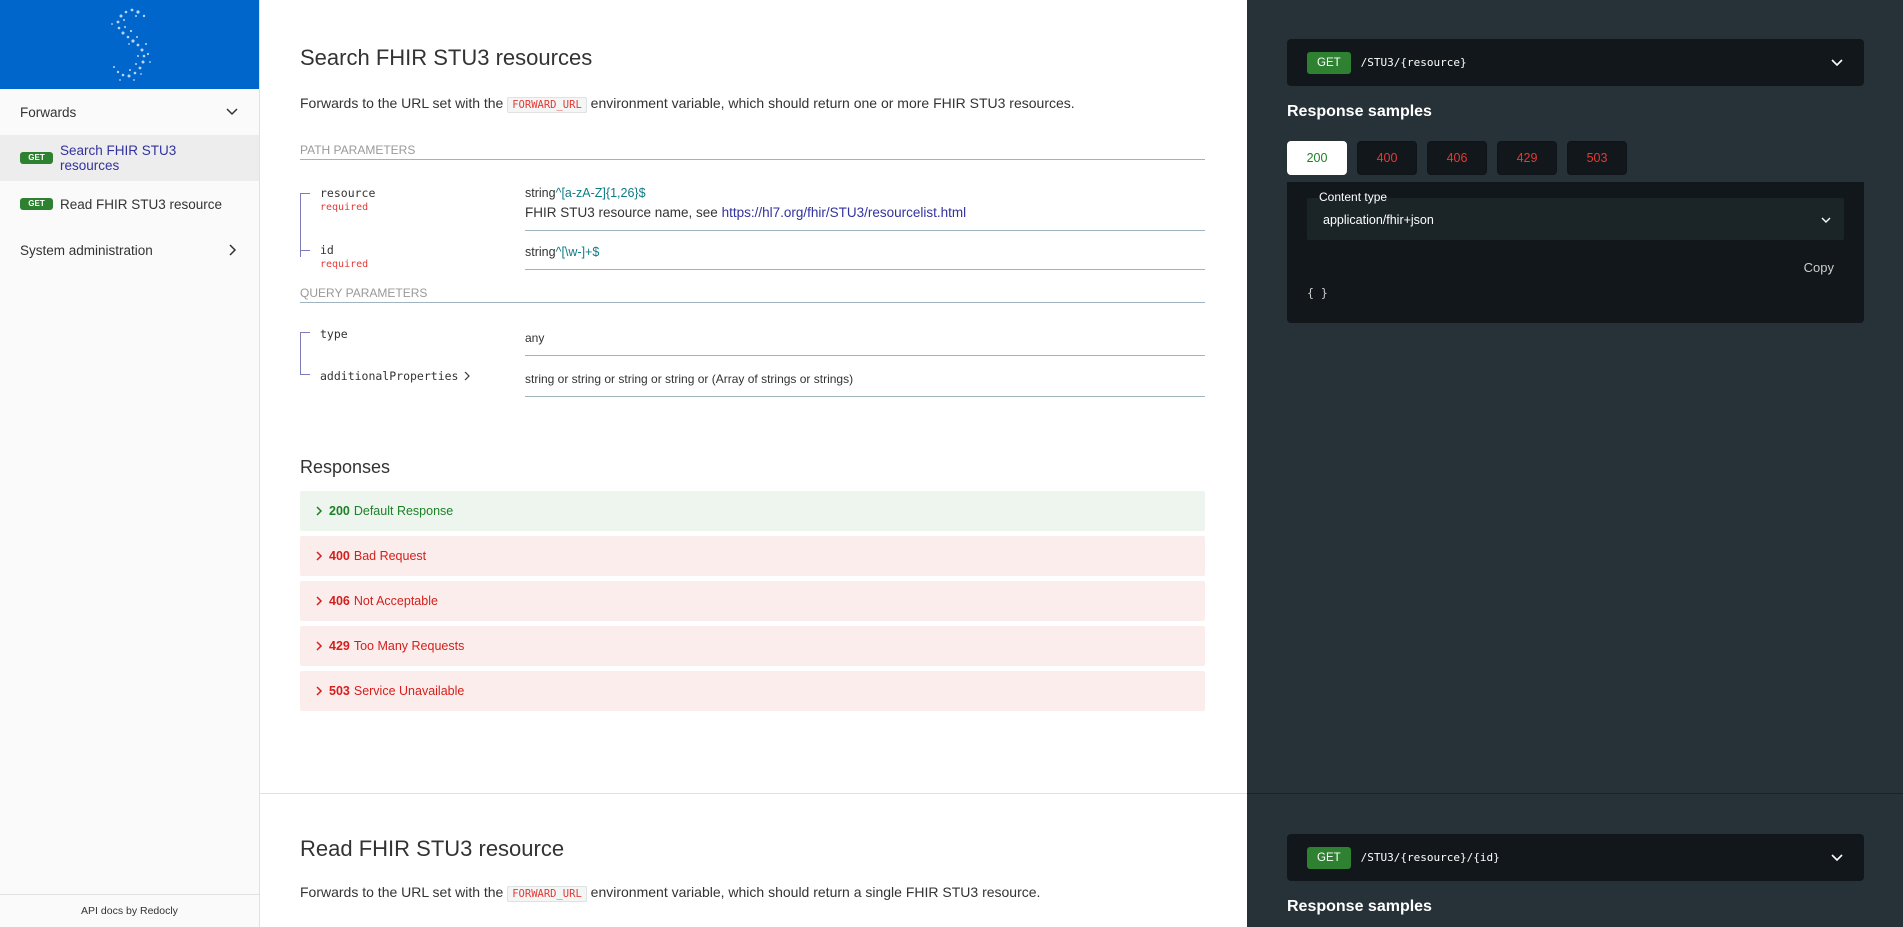 Image resolution: width=1903 pixels, height=927 pixels. I want to click on param-name-cell: id required, so click(412, 255).